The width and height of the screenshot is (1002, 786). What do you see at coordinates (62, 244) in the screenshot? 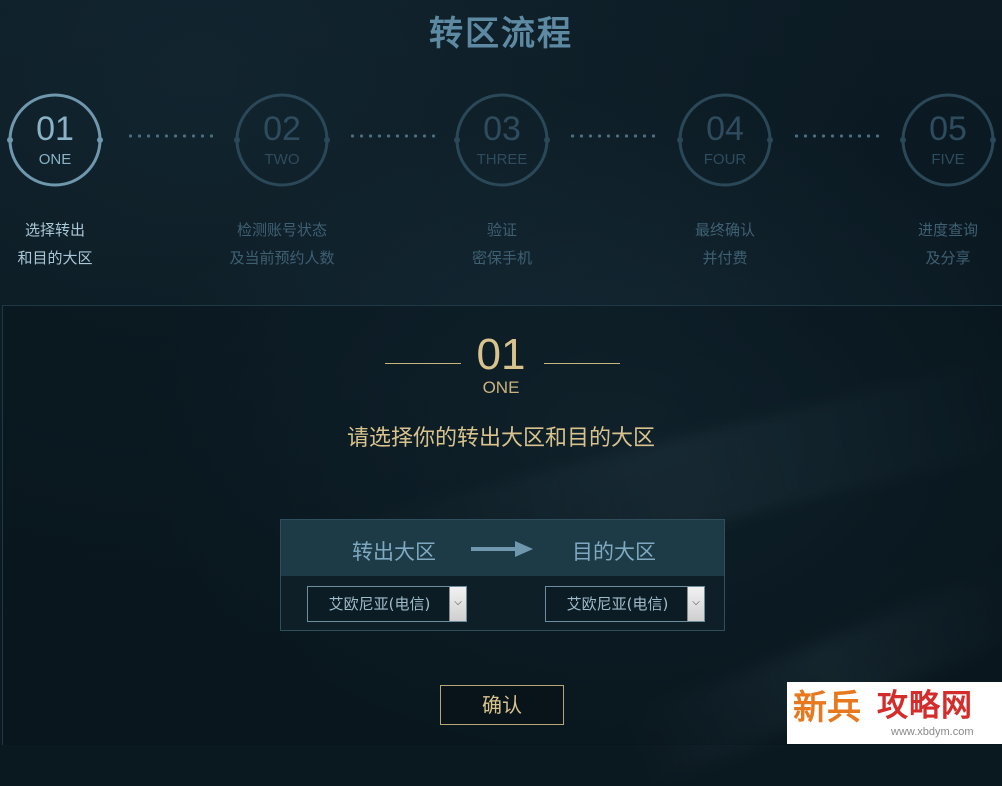
I see `step-label: 选择转出 和目的大区` at bounding box center [62, 244].